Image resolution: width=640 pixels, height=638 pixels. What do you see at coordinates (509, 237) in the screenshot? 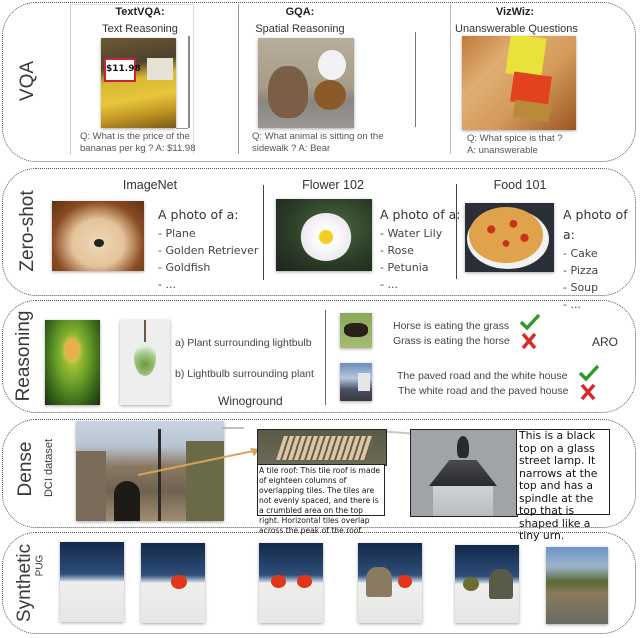
I see `pizza-photo` at bounding box center [509, 237].